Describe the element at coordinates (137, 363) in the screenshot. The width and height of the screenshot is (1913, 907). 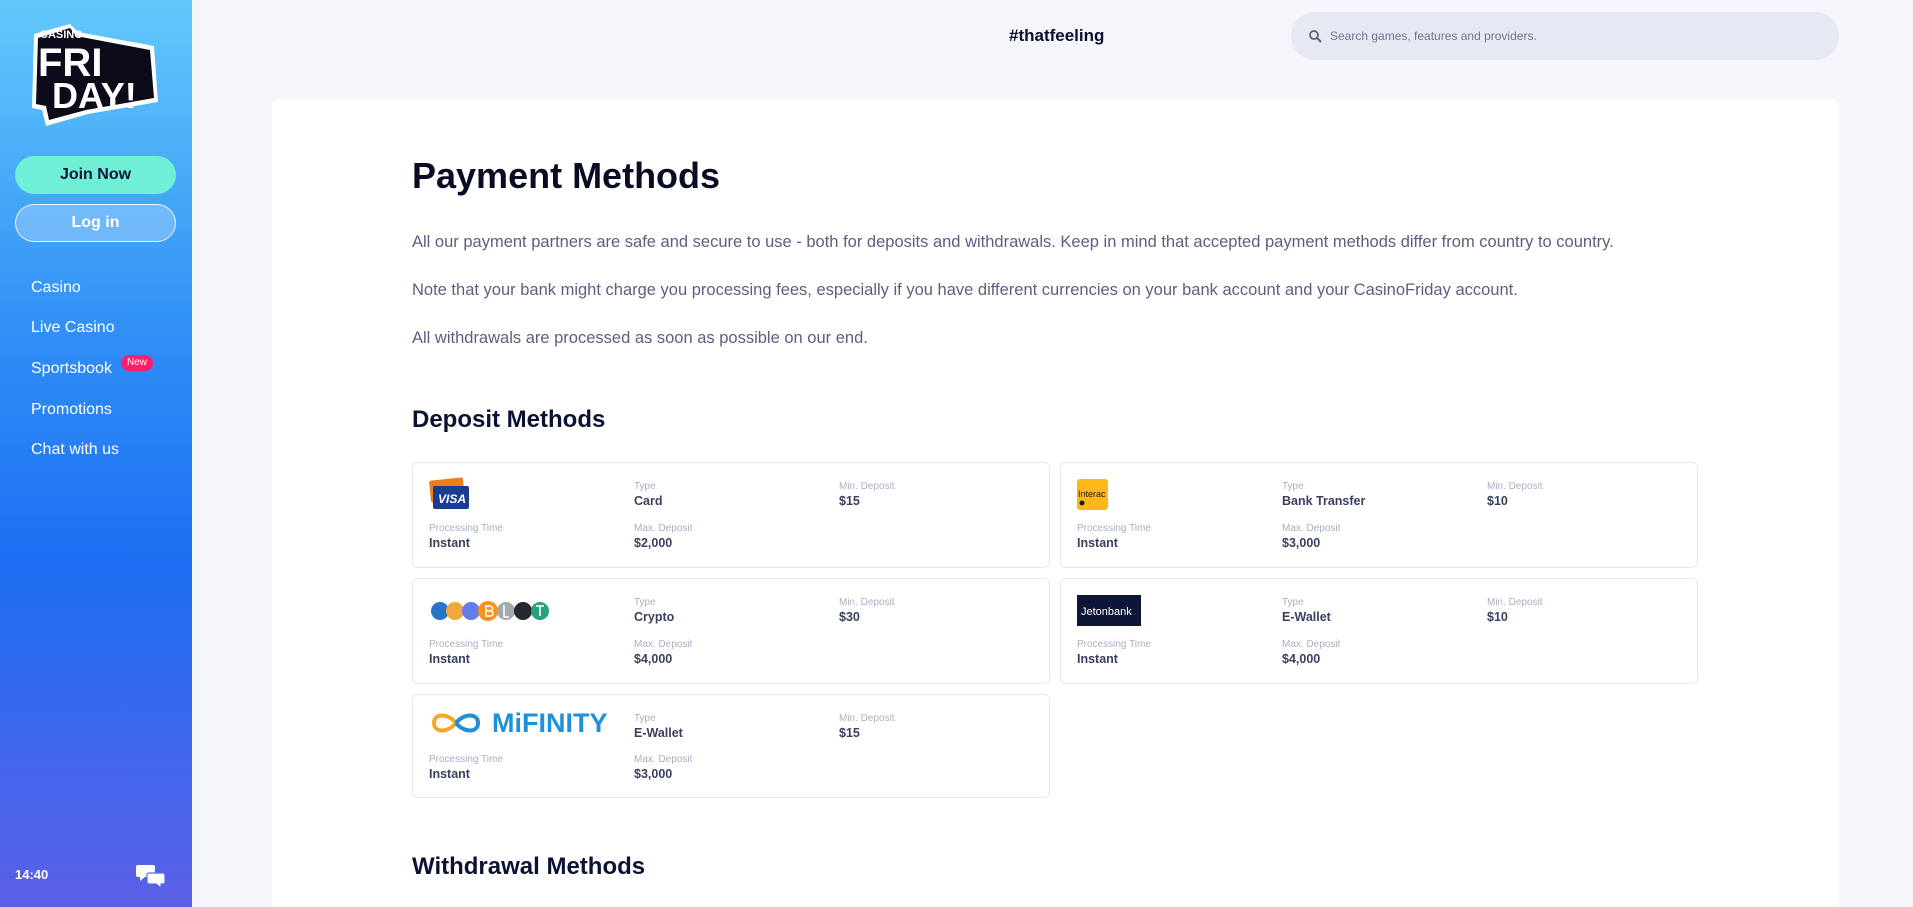
I see `new-badge: New` at that location.